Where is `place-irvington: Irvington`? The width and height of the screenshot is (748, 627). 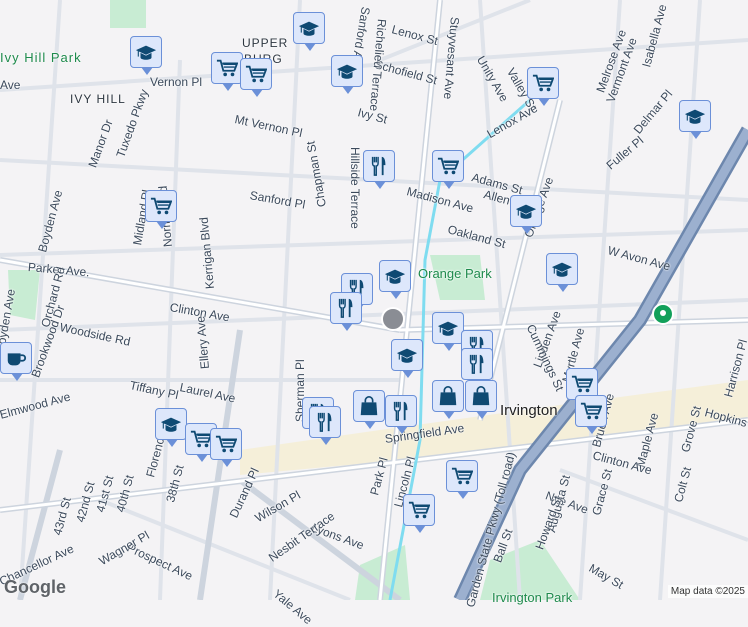 place-irvington: Irvington is located at coordinates (529, 410).